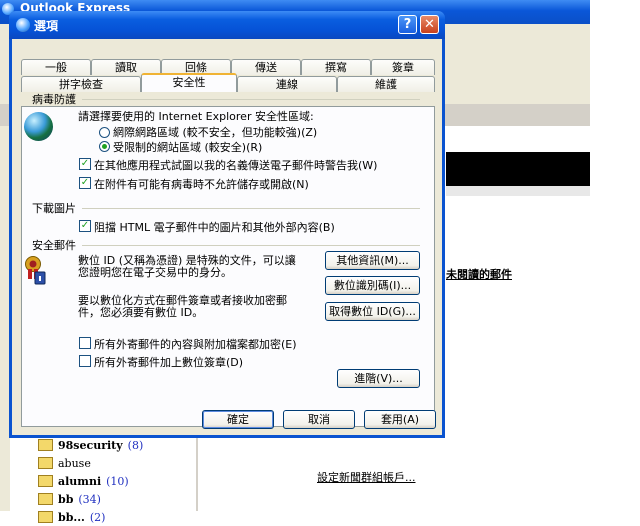 The image size is (640, 526). Describe the element at coordinates (85, 343) in the screenshot. I see `checkbox-encrypt-outgoing` at that location.